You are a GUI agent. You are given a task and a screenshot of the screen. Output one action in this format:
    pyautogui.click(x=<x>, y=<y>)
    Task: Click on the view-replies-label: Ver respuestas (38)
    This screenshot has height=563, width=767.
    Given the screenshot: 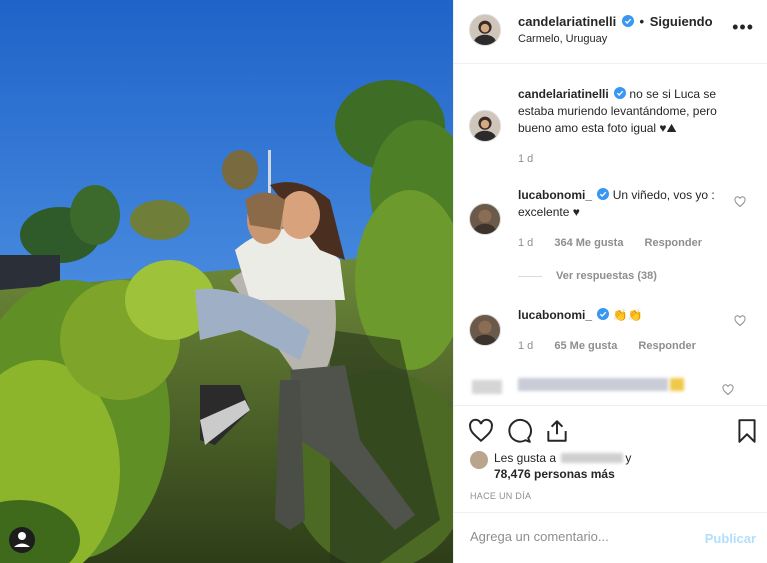 What is the action you would take?
    pyautogui.click(x=606, y=276)
    